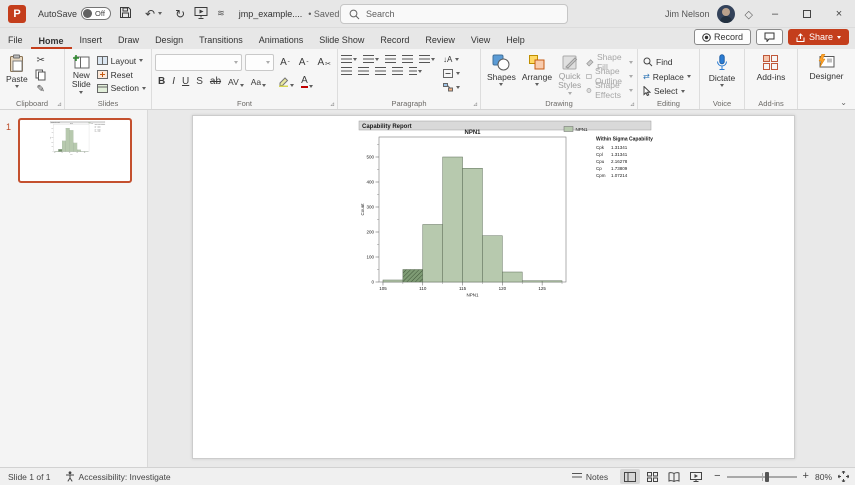 Image resolution: width=855 pixels, height=485 pixels. What do you see at coordinates (667, 91) in the screenshot?
I see `select-button: Select` at bounding box center [667, 91].